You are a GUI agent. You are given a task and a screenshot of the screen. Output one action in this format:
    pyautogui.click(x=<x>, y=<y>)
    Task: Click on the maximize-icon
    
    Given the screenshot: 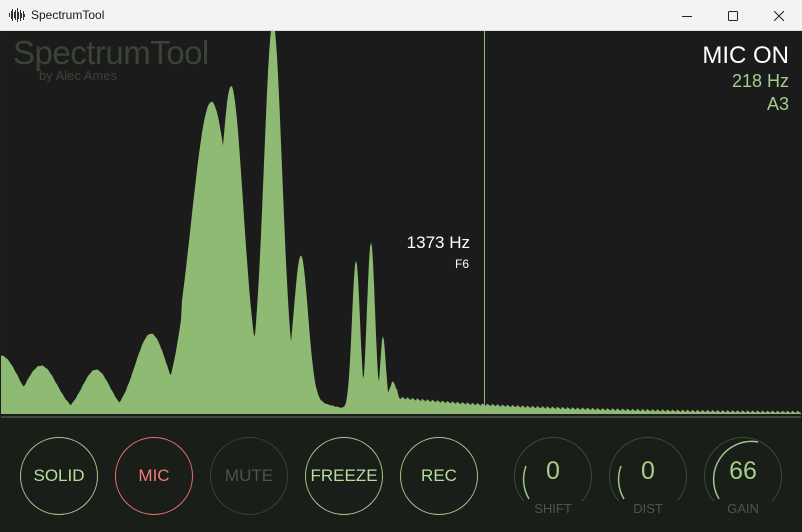 What is the action you would take?
    pyautogui.click(x=733, y=15)
    